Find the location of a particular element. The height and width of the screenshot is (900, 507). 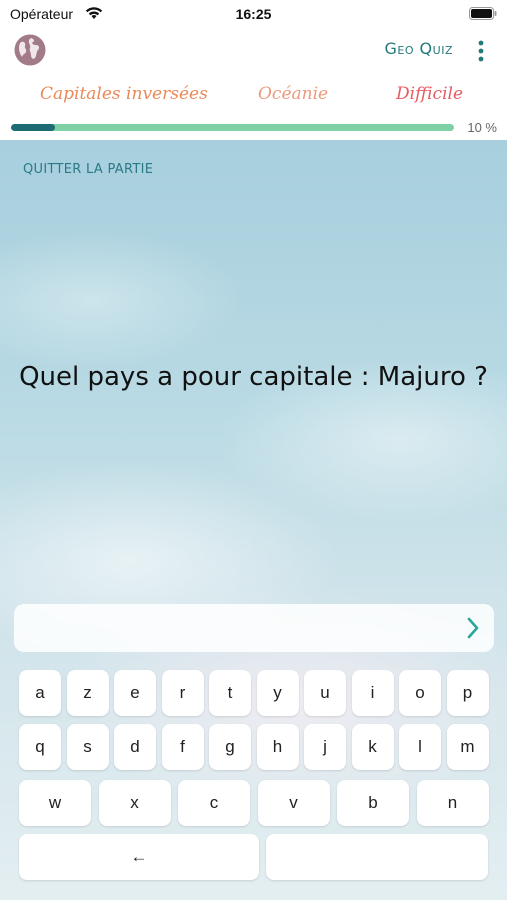

key-label: y is located at coordinates (277, 692).